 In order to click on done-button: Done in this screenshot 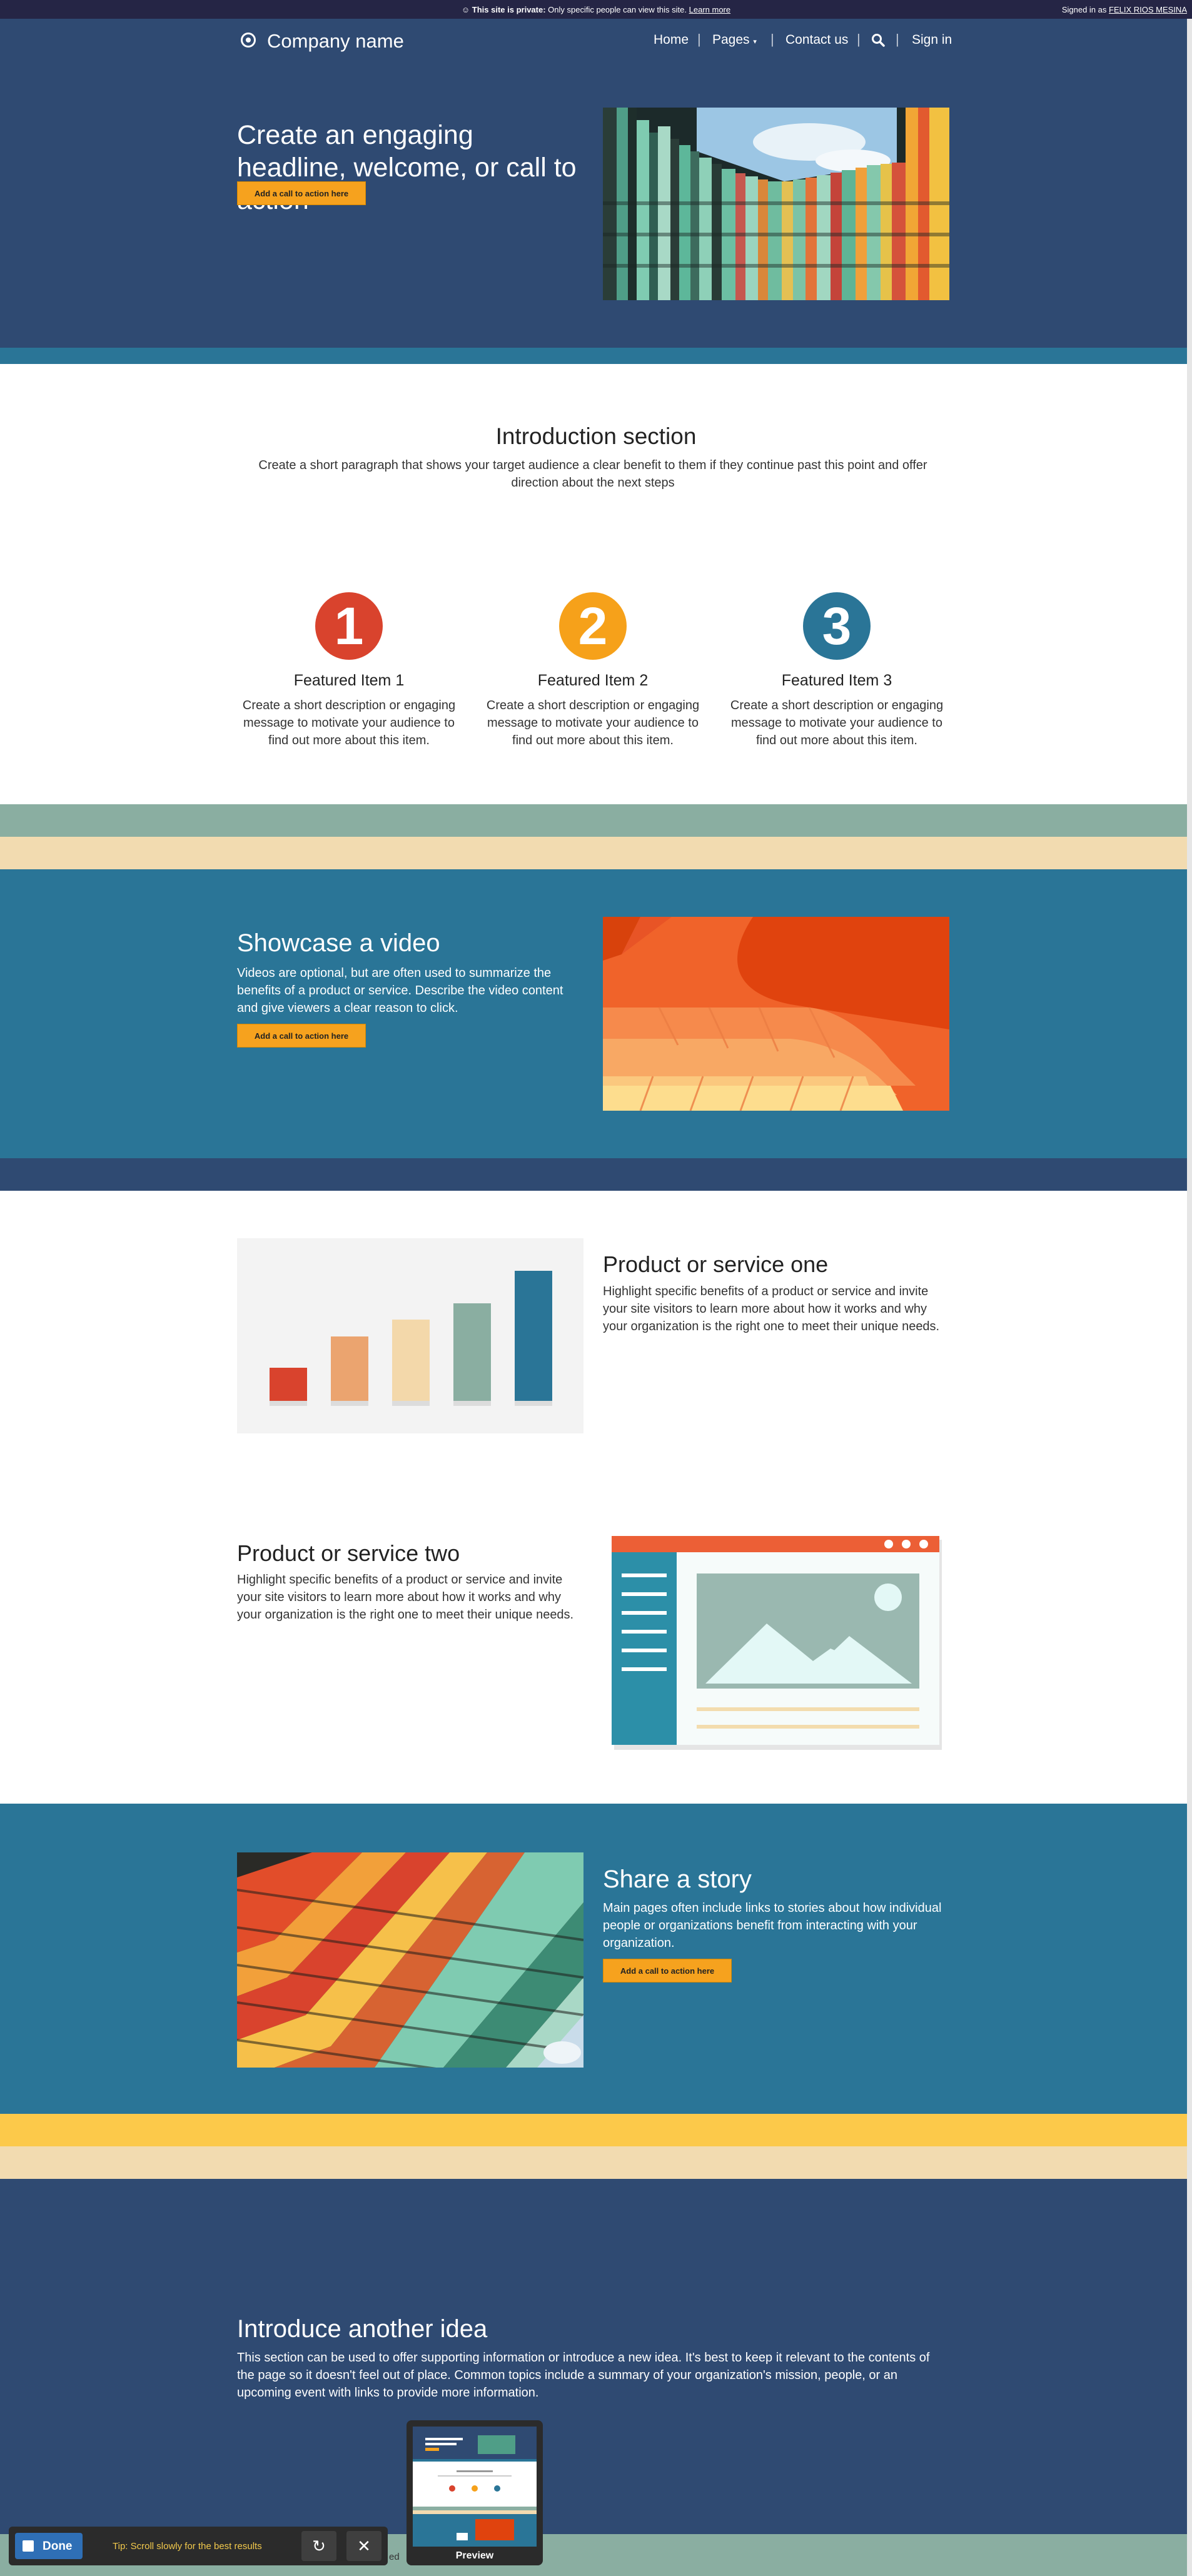, I will do `click(49, 2546)`.